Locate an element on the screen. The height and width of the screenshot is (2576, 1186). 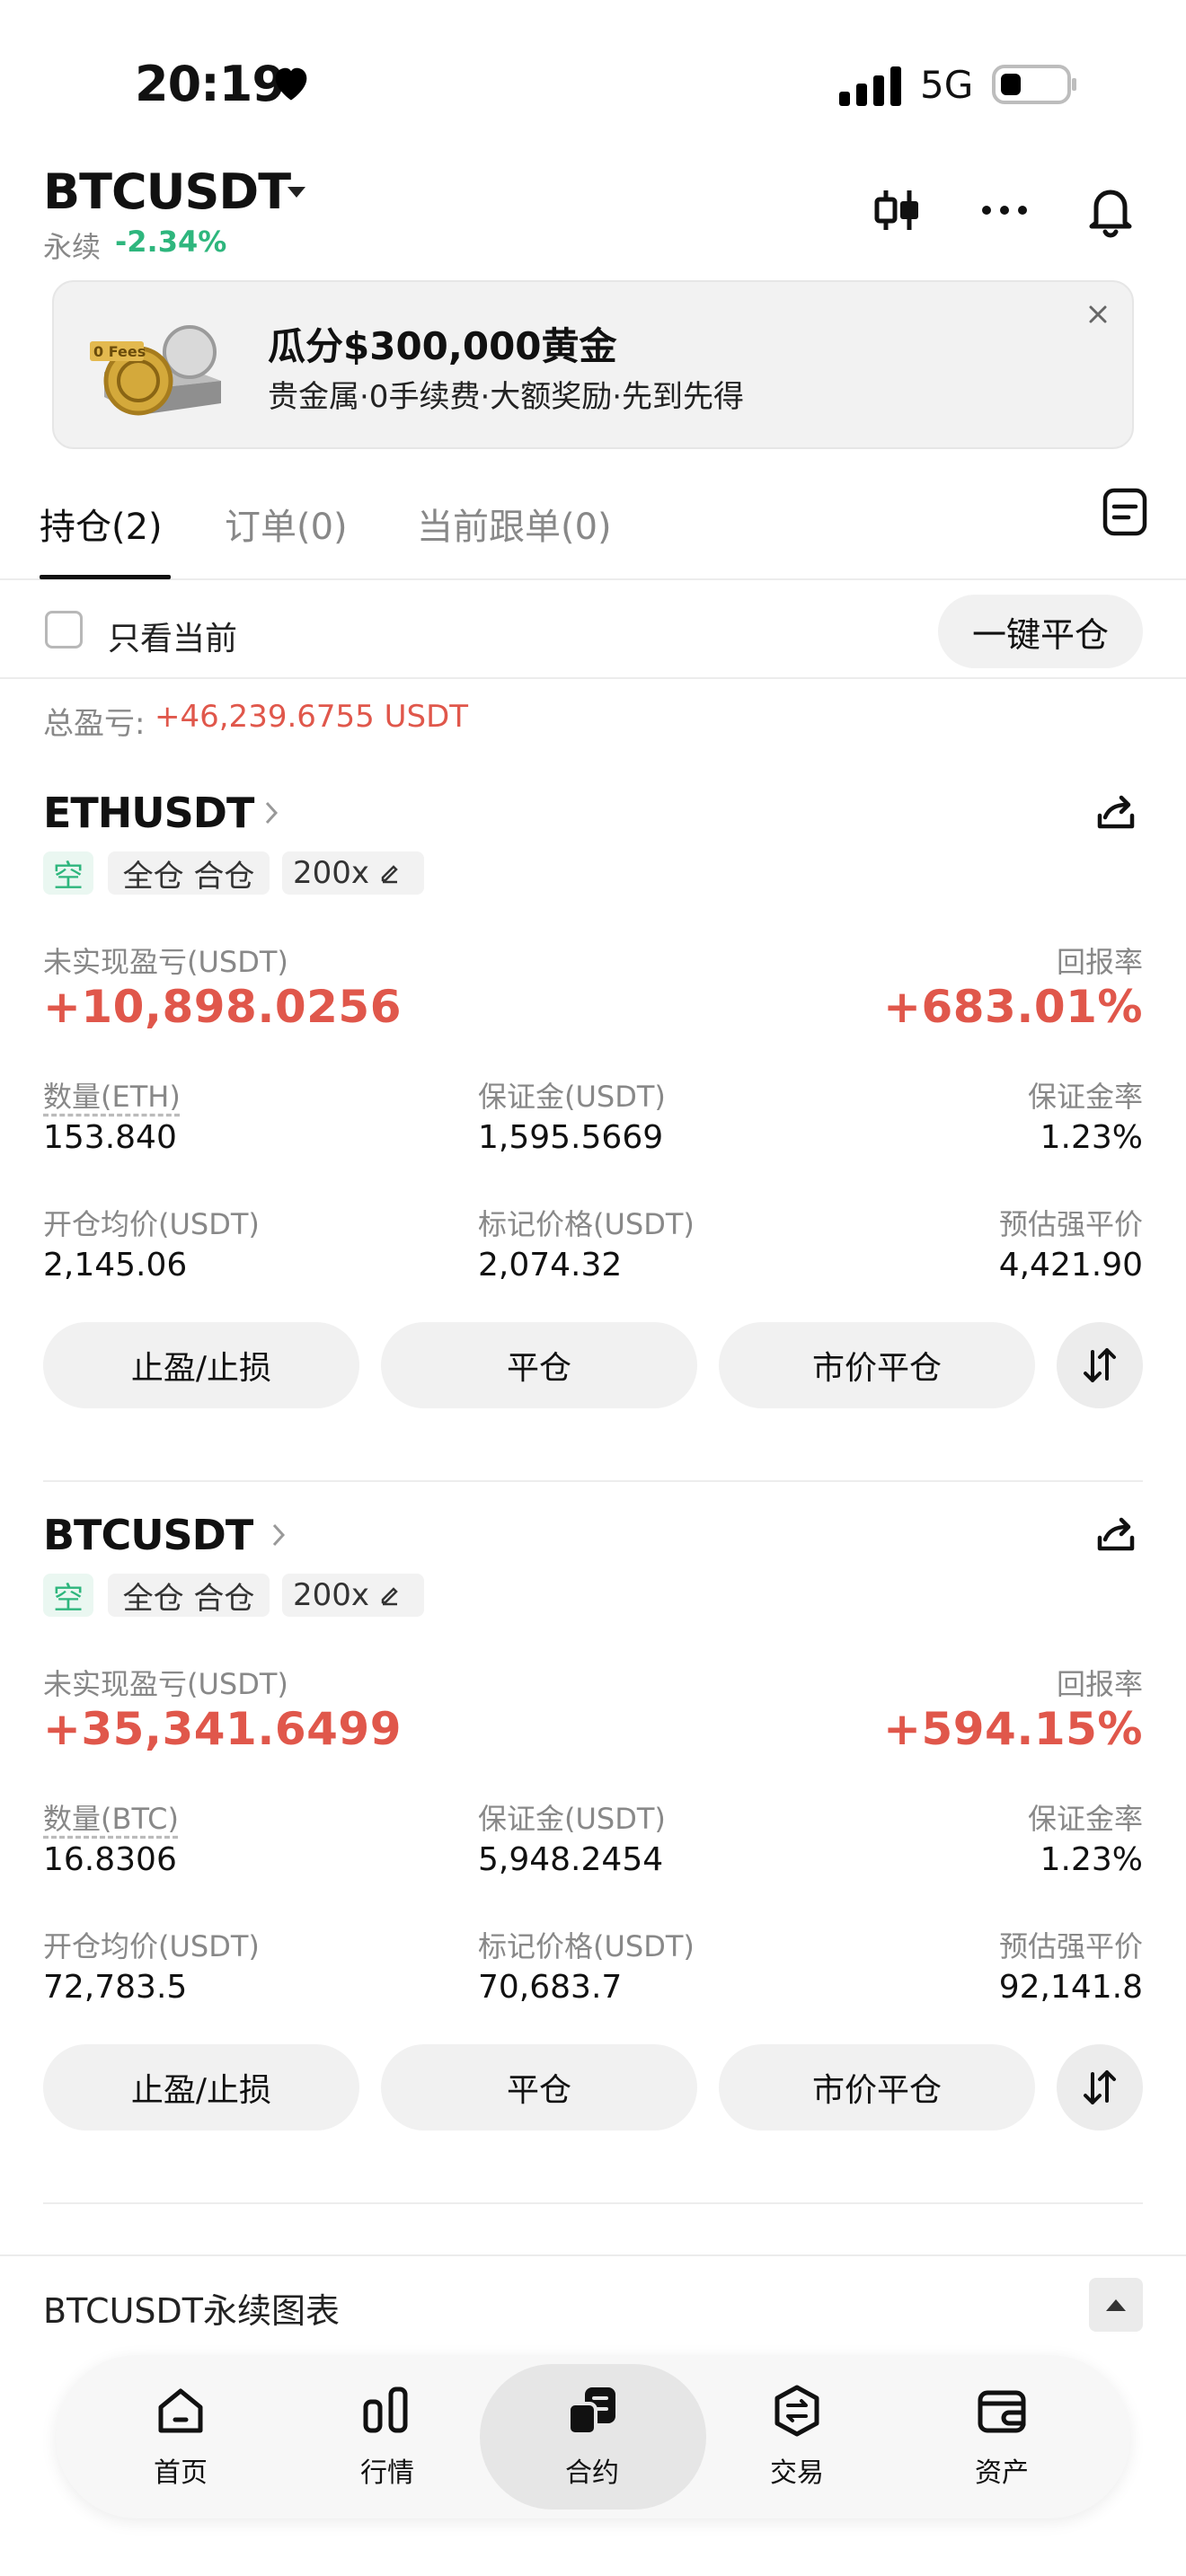
roe-value: +683.01% is located at coordinates (1013, 1007).